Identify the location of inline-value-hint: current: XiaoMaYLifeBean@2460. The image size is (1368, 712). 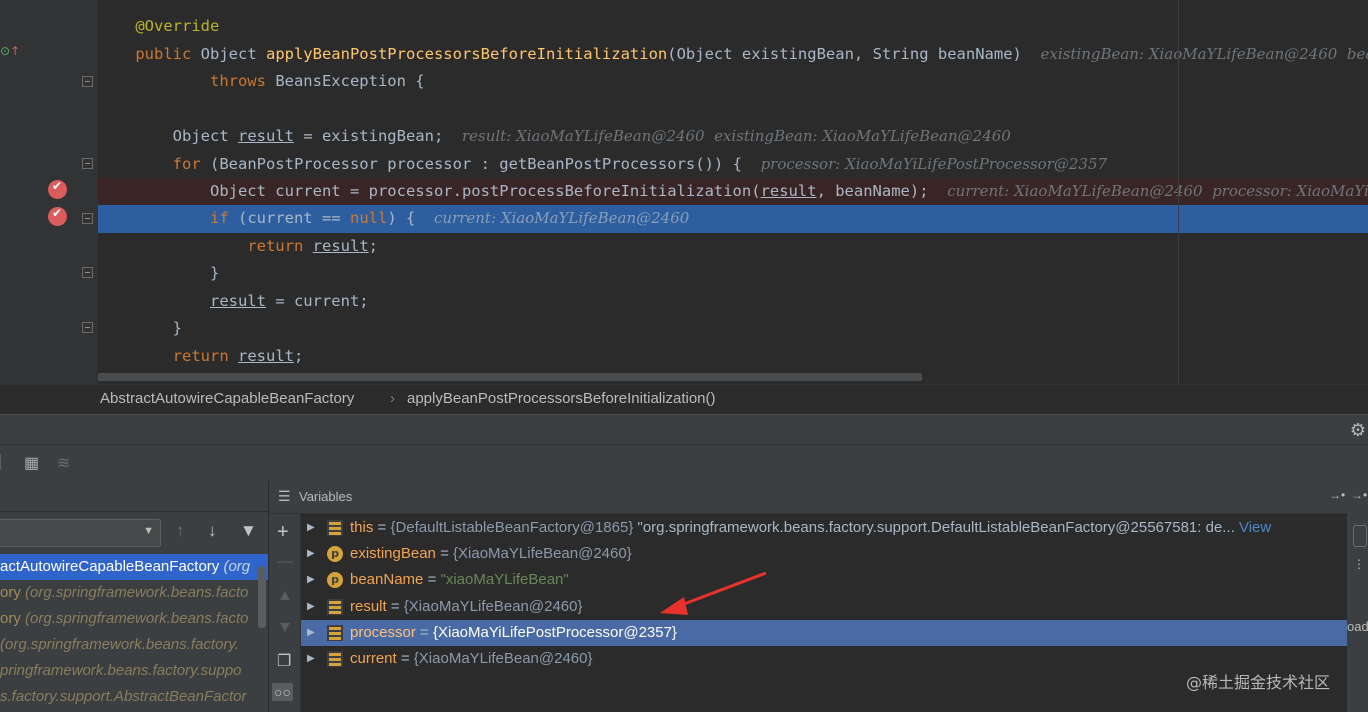
(561, 218).